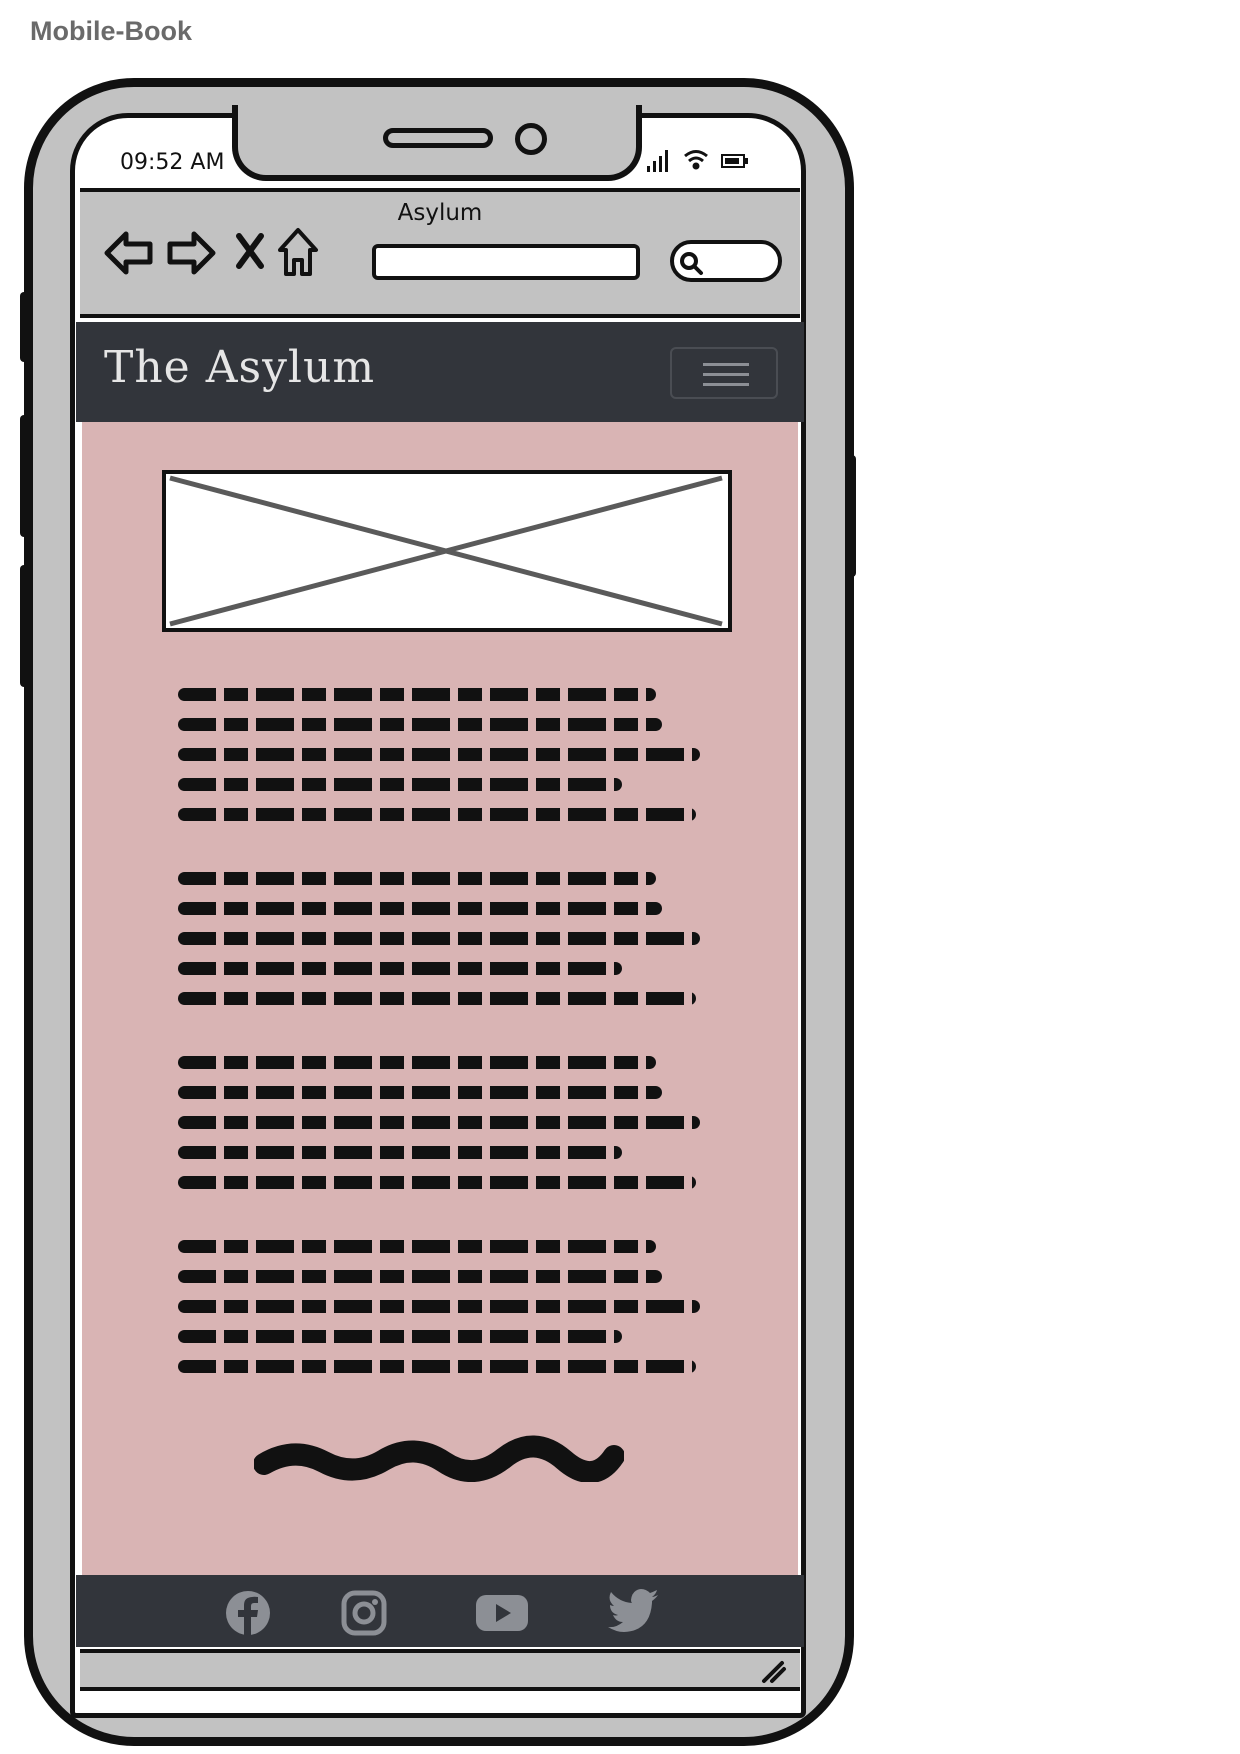 The image size is (1240, 1754). What do you see at coordinates (129, 253) in the screenshot?
I see `back-arrow-icon` at bounding box center [129, 253].